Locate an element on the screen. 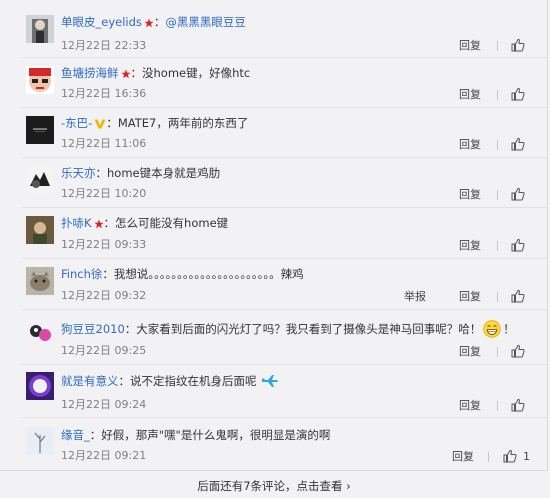 The image size is (550, 498). comment-author: 扑哧K is located at coordinates (76, 223).